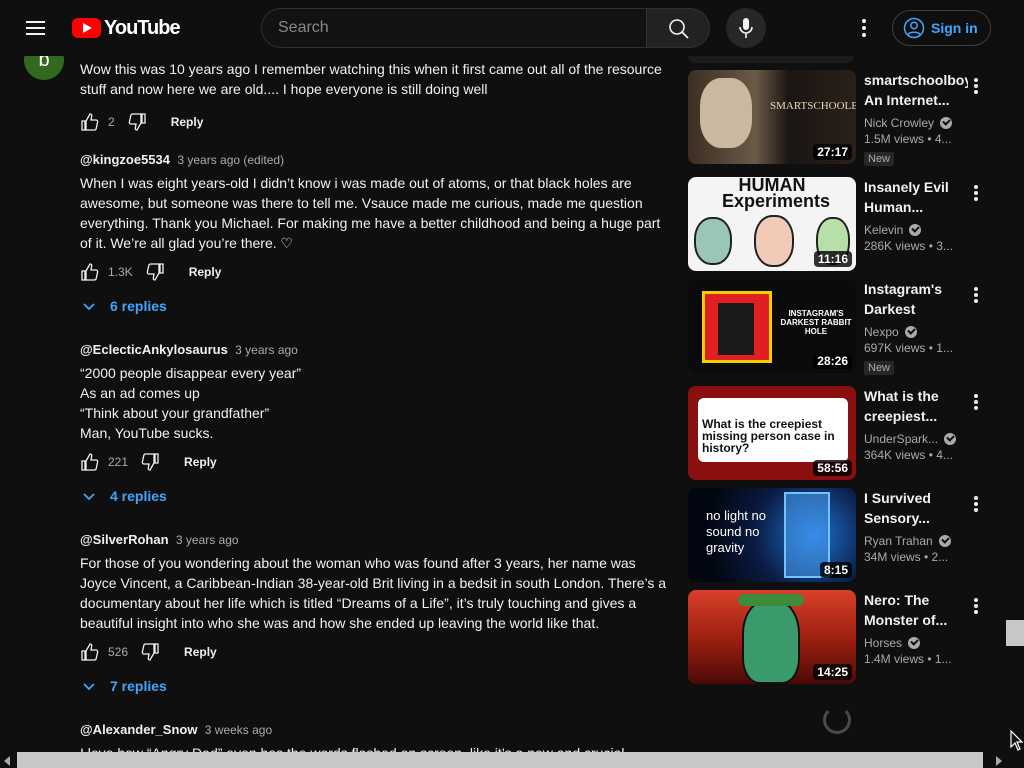  What do you see at coordinates (772, 535) in the screenshot?
I see `video-thumbnail: no light no sound no gravity 8:15` at bounding box center [772, 535].